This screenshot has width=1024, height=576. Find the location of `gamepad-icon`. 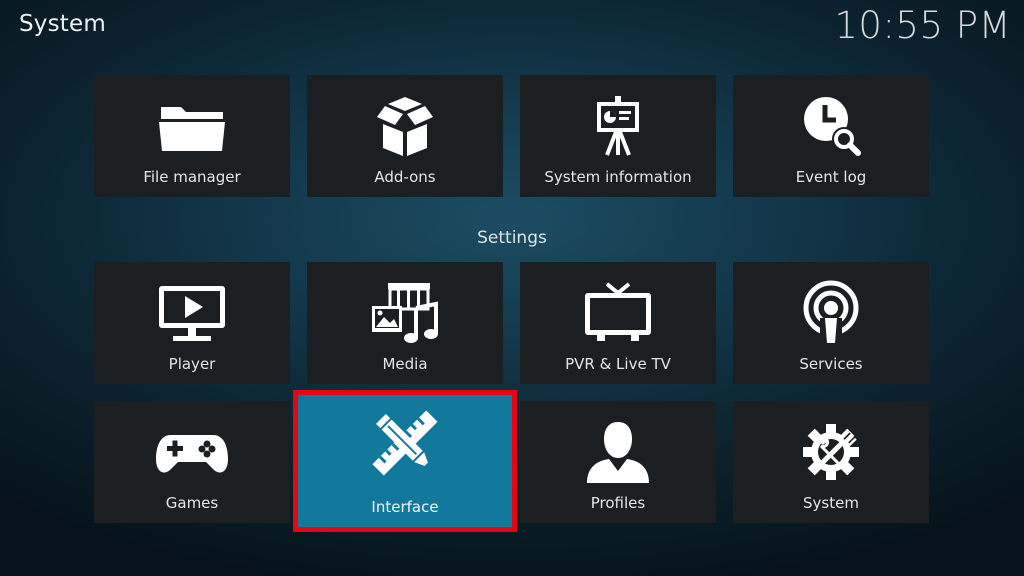

gamepad-icon is located at coordinates (192, 452).